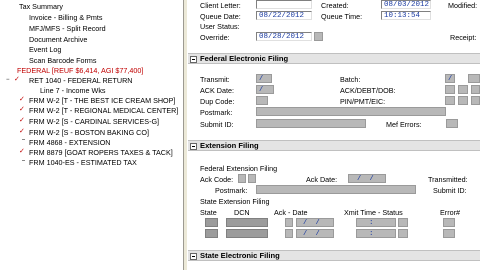 Image resolution: width=480 pixels, height=270 pixels. What do you see at coordinates (220, 26) in the screenshot?
I see `user-status-label: User Status:` at bounding box center [220, 26].